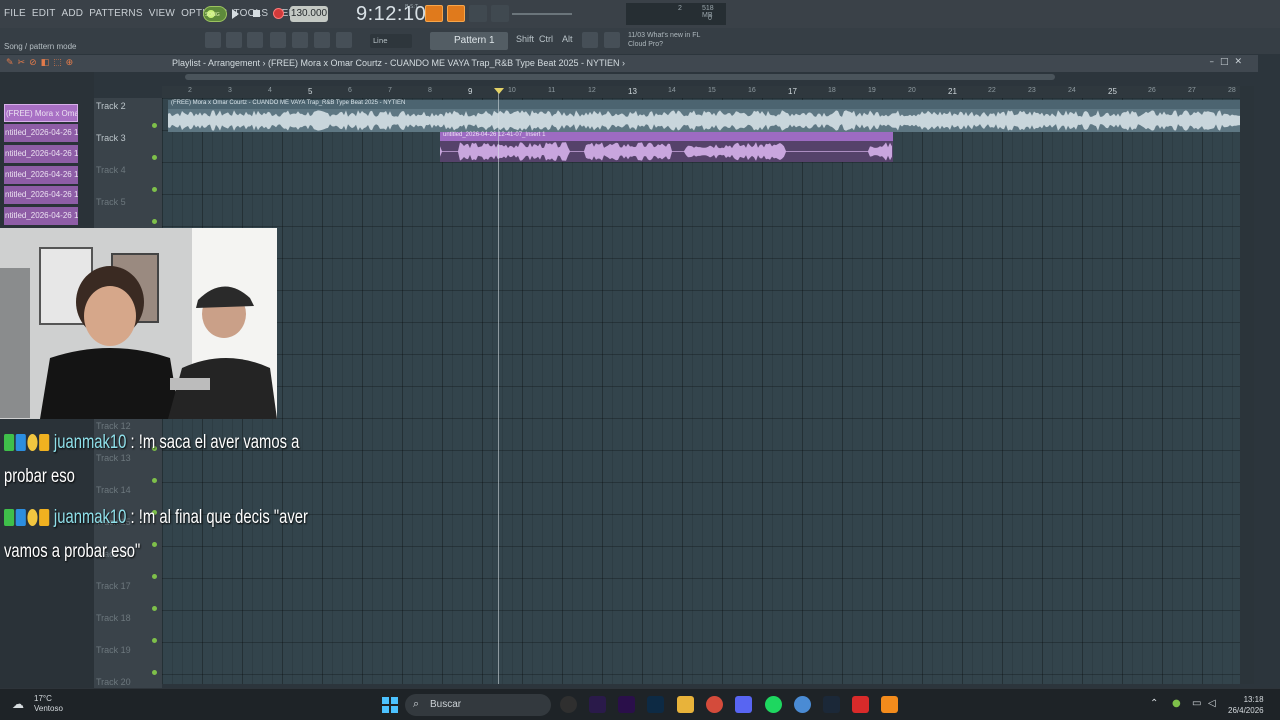 The image size is (1280, 720). I want to click on menu-patterns: PATTERNS, so click(115, 13).